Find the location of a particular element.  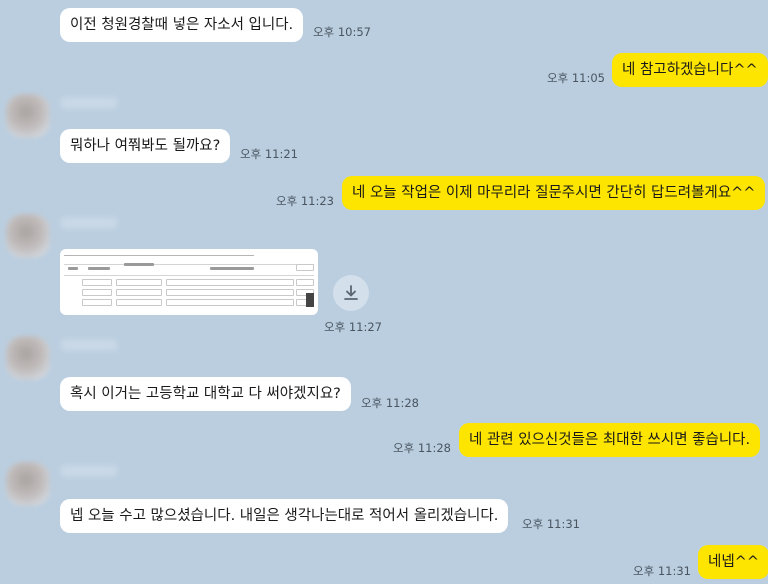

message-time: 오후 10:57 is located at coordinates (342, 32).